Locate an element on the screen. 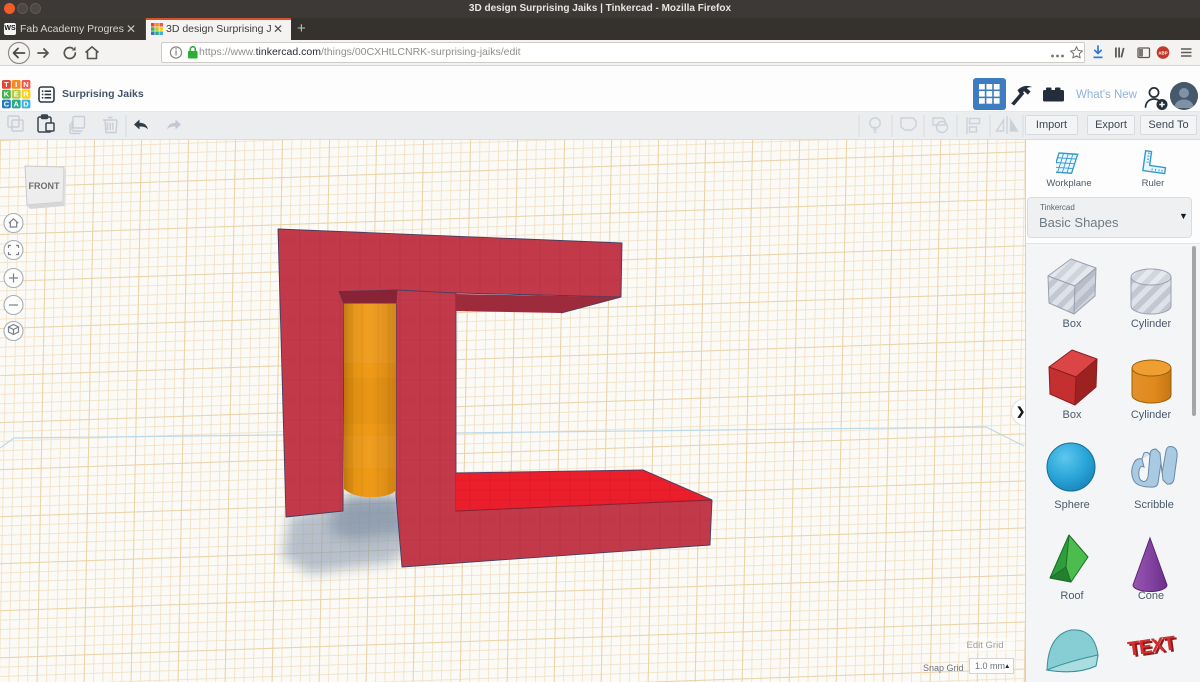 This screenshot has height=682, width=1200. svg-text: A is located at coordinates (16, 103).